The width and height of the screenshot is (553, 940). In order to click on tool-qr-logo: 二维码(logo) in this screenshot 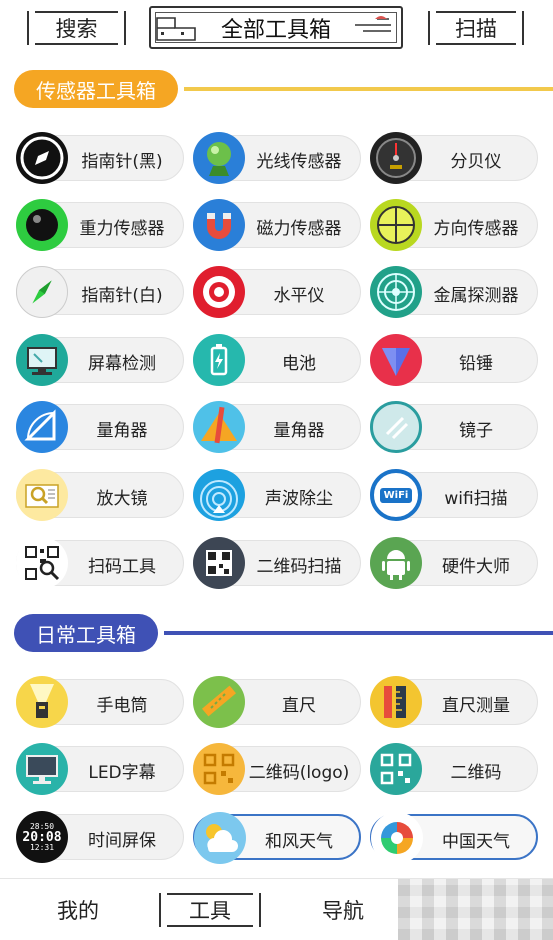, I will do `click(277, 769)`.